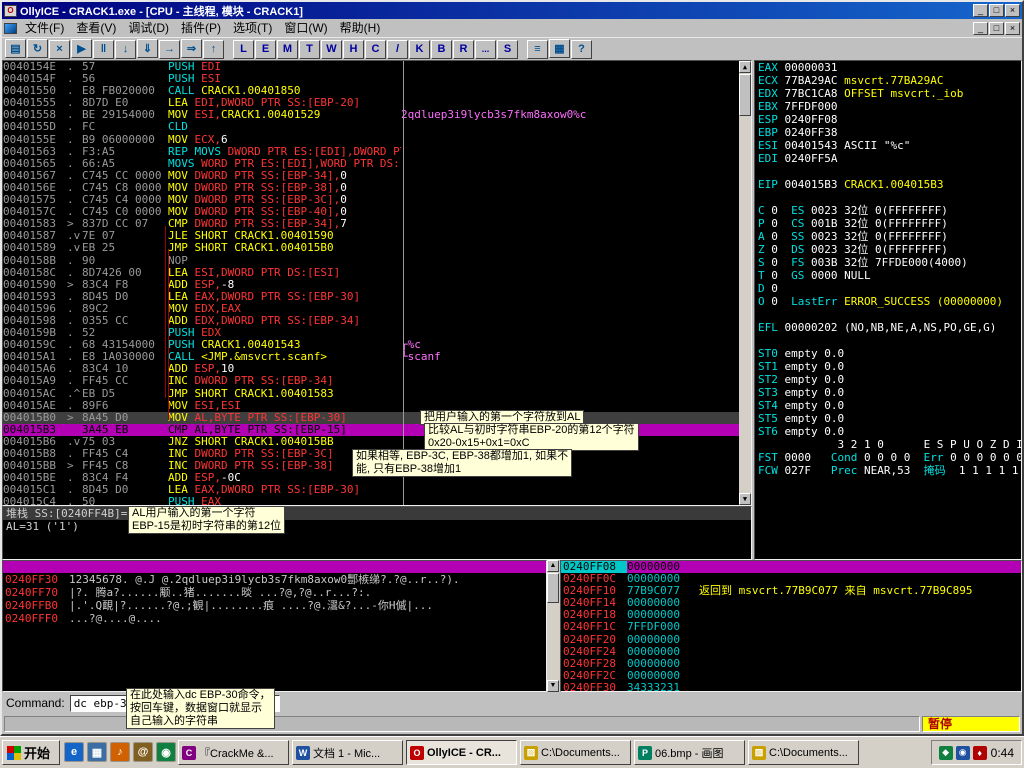 Image resolution: width=1024 pixels, height=768 pixels. I want to click on volume-icon: ♦, so click(979, 752).